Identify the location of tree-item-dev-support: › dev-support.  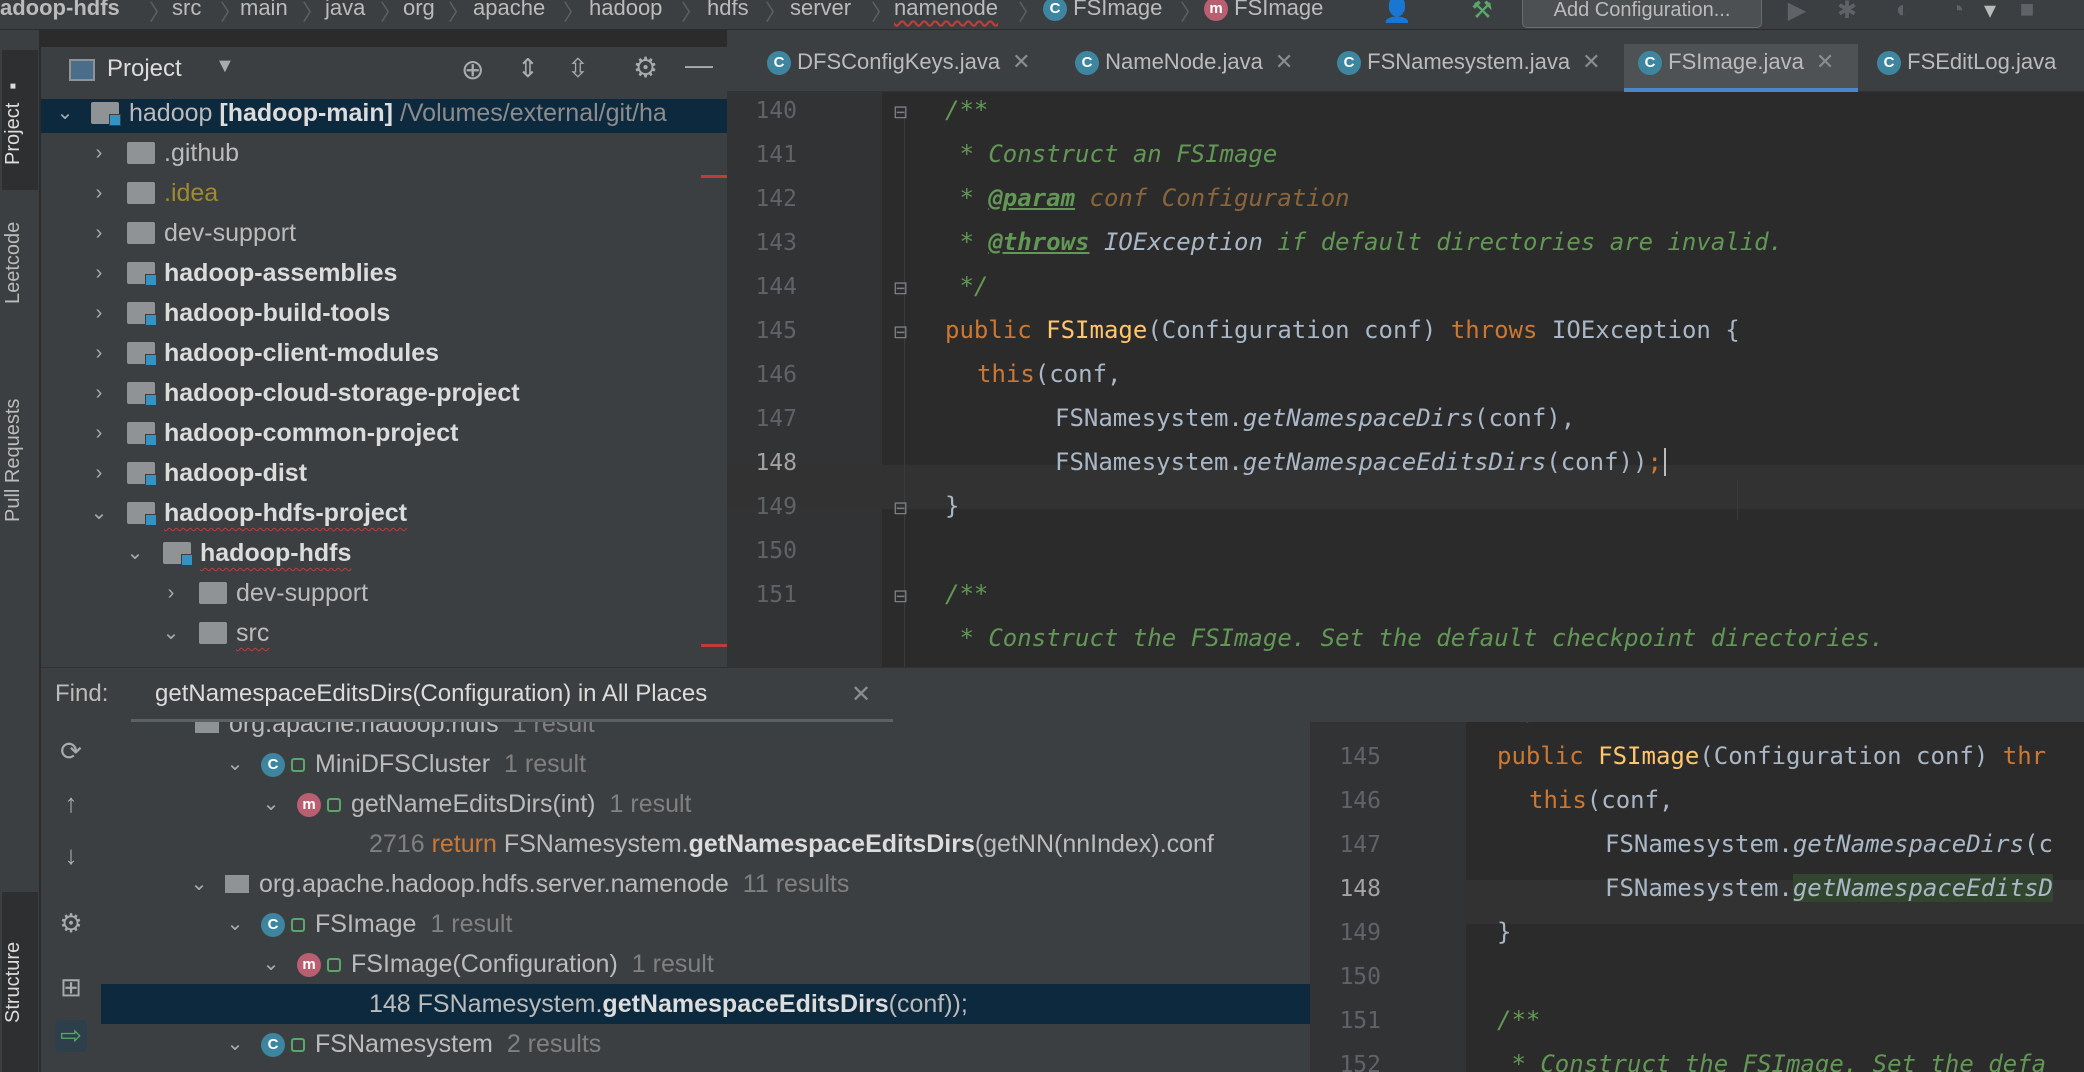
(384, 233).